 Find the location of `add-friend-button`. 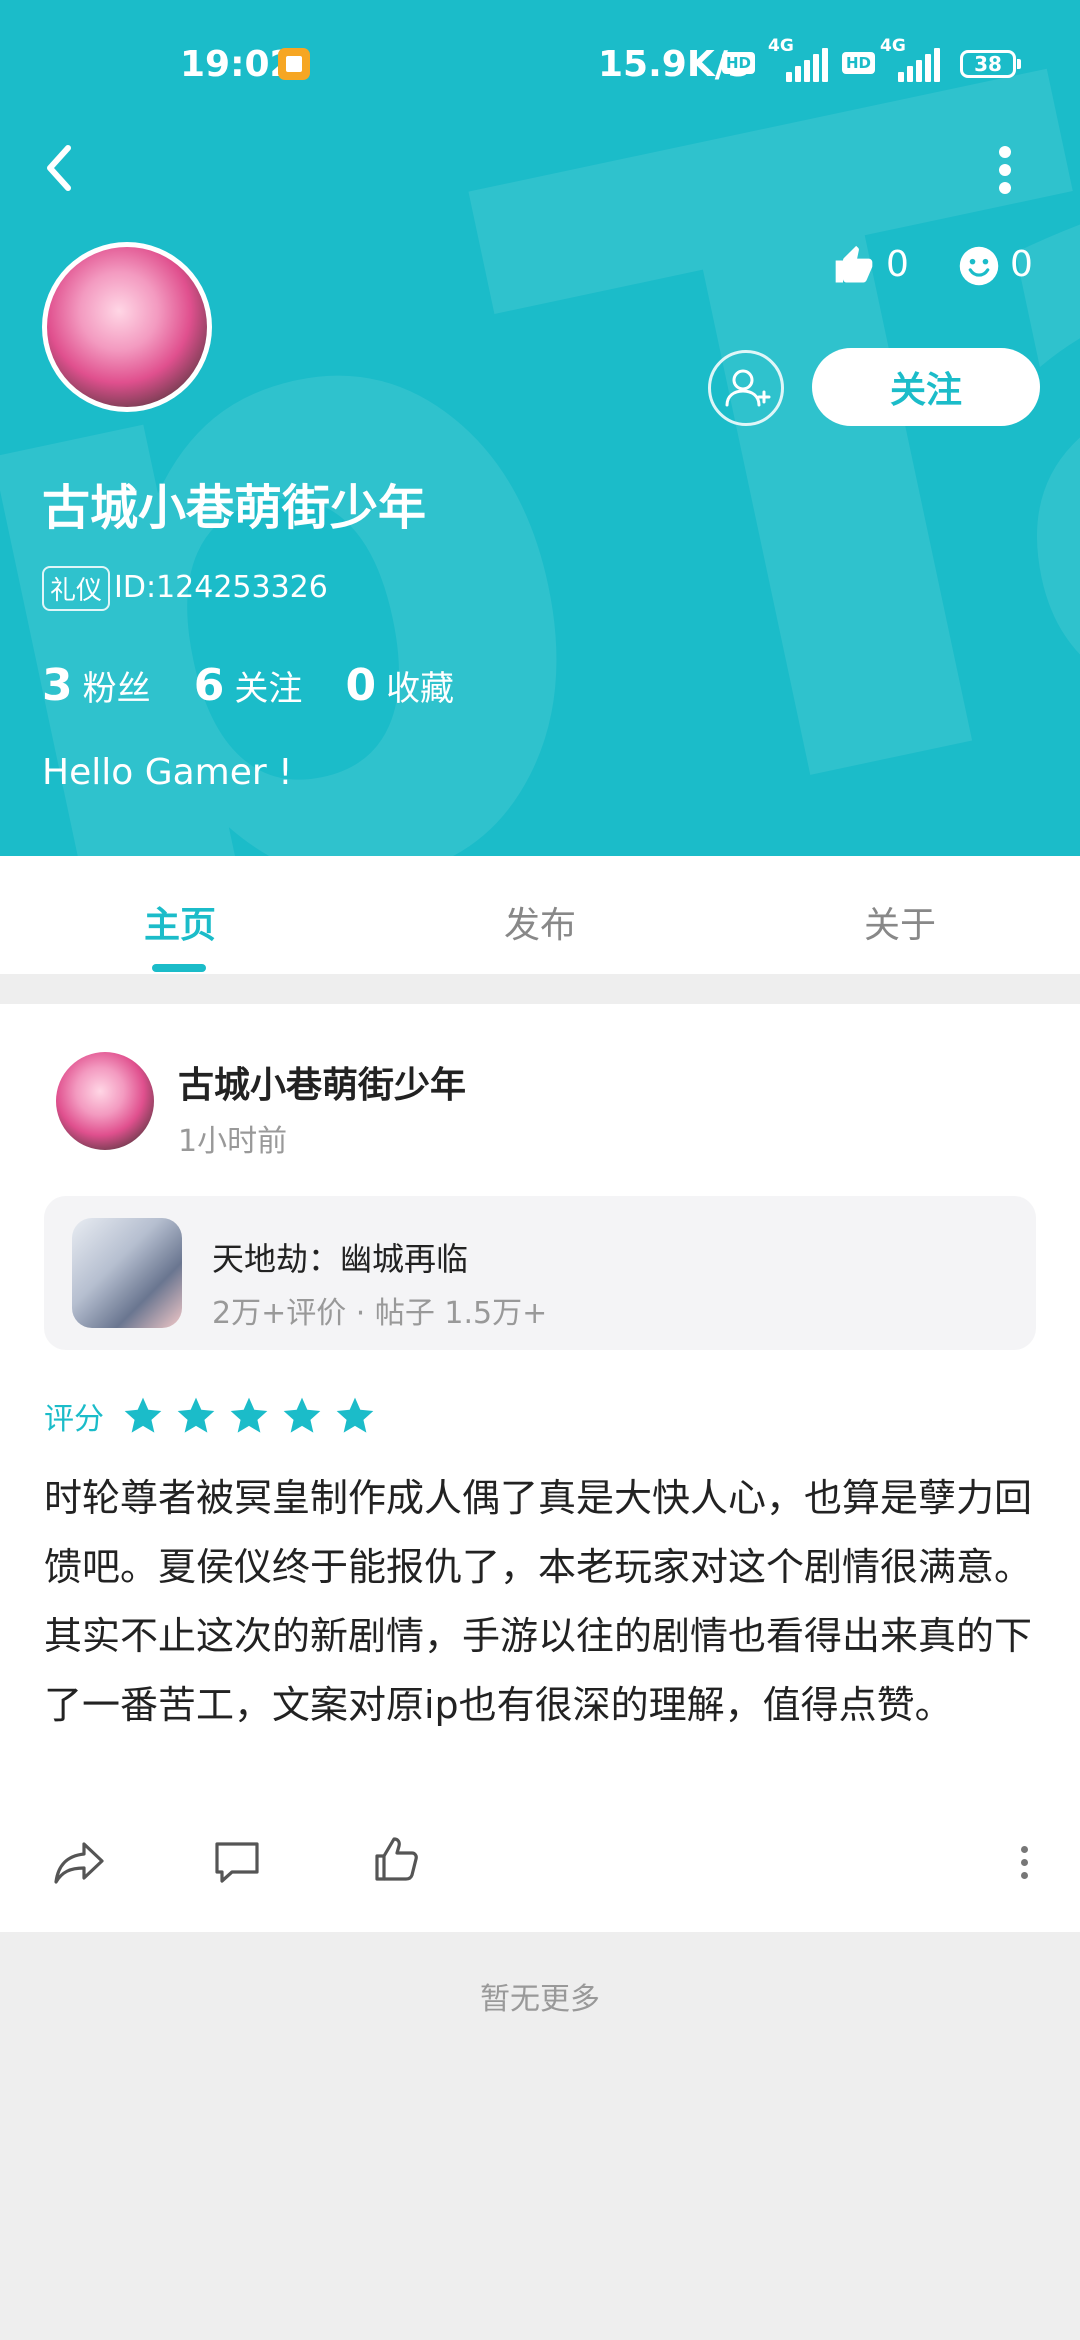

add-friend-button is located at coordinates (746, 388).